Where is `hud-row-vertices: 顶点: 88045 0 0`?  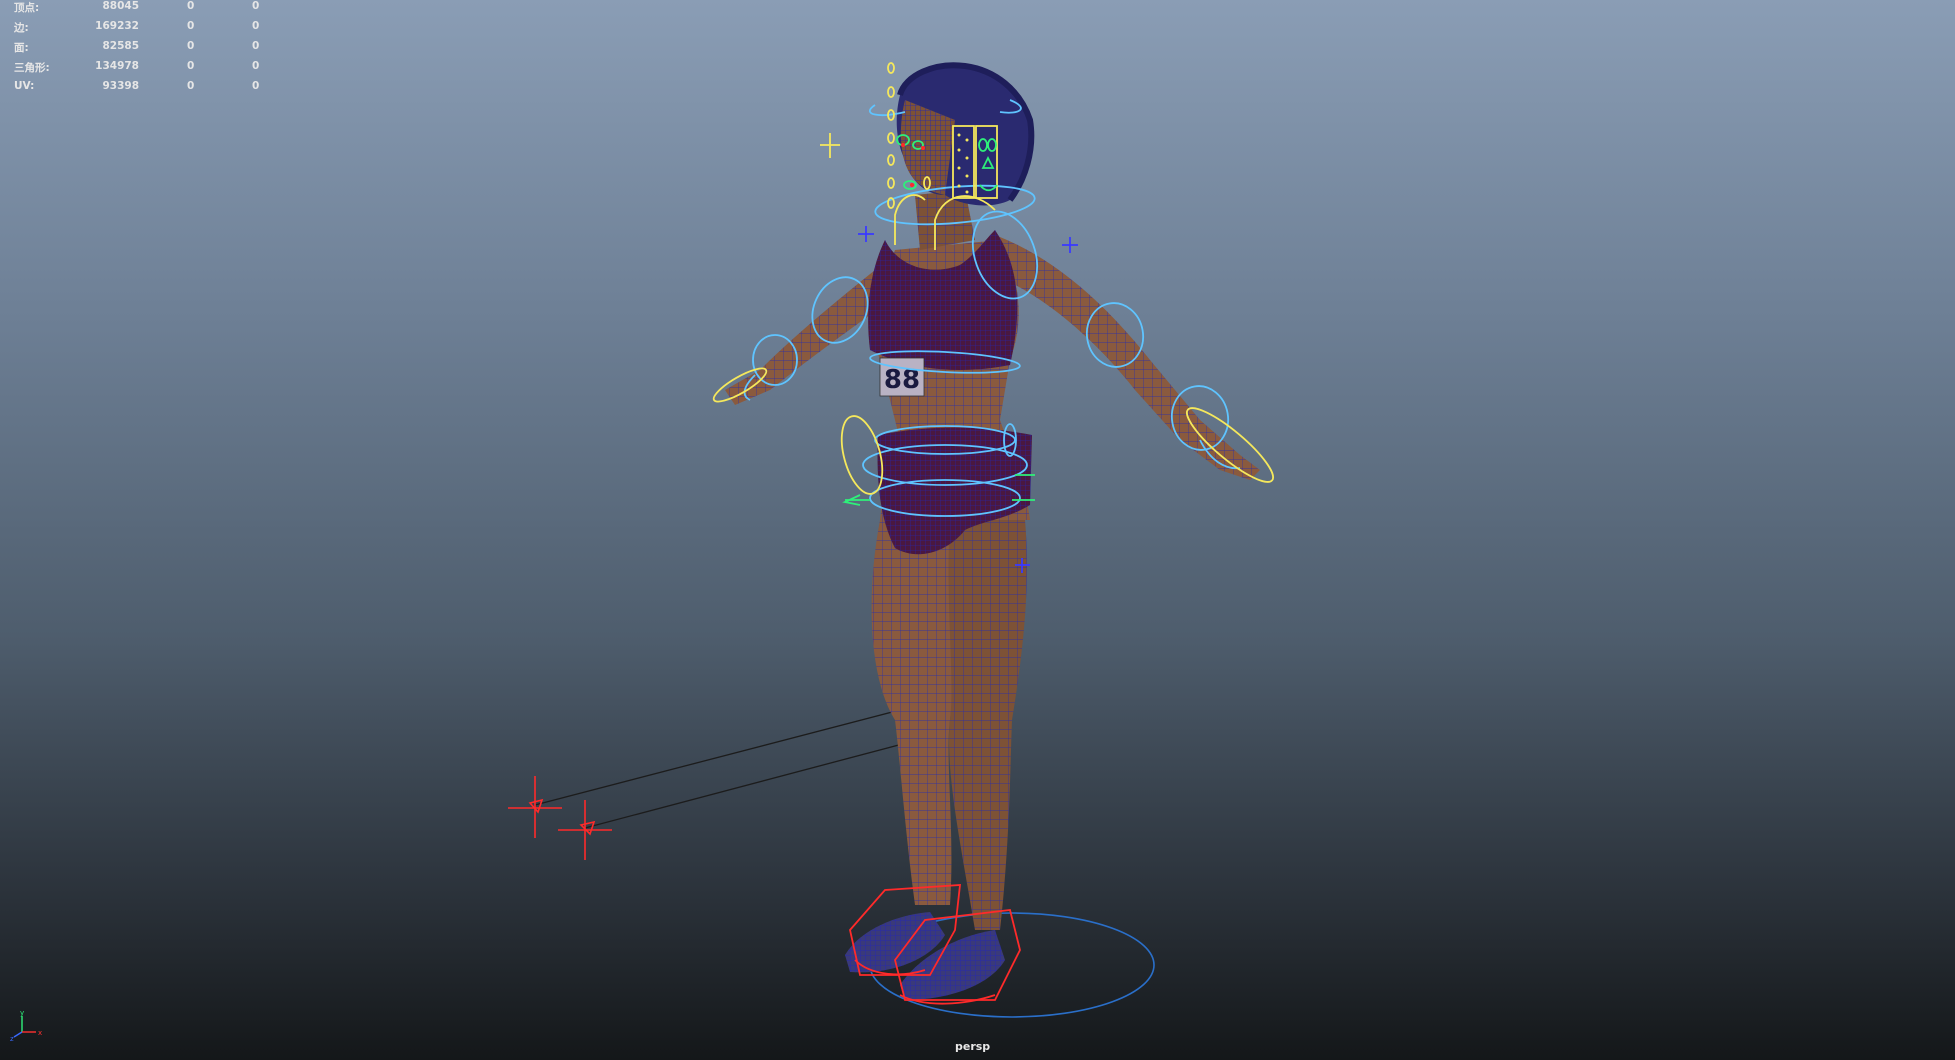 hud-row-vertices: 顶点: 88045 0 0 is located at coordinates (144, 10).